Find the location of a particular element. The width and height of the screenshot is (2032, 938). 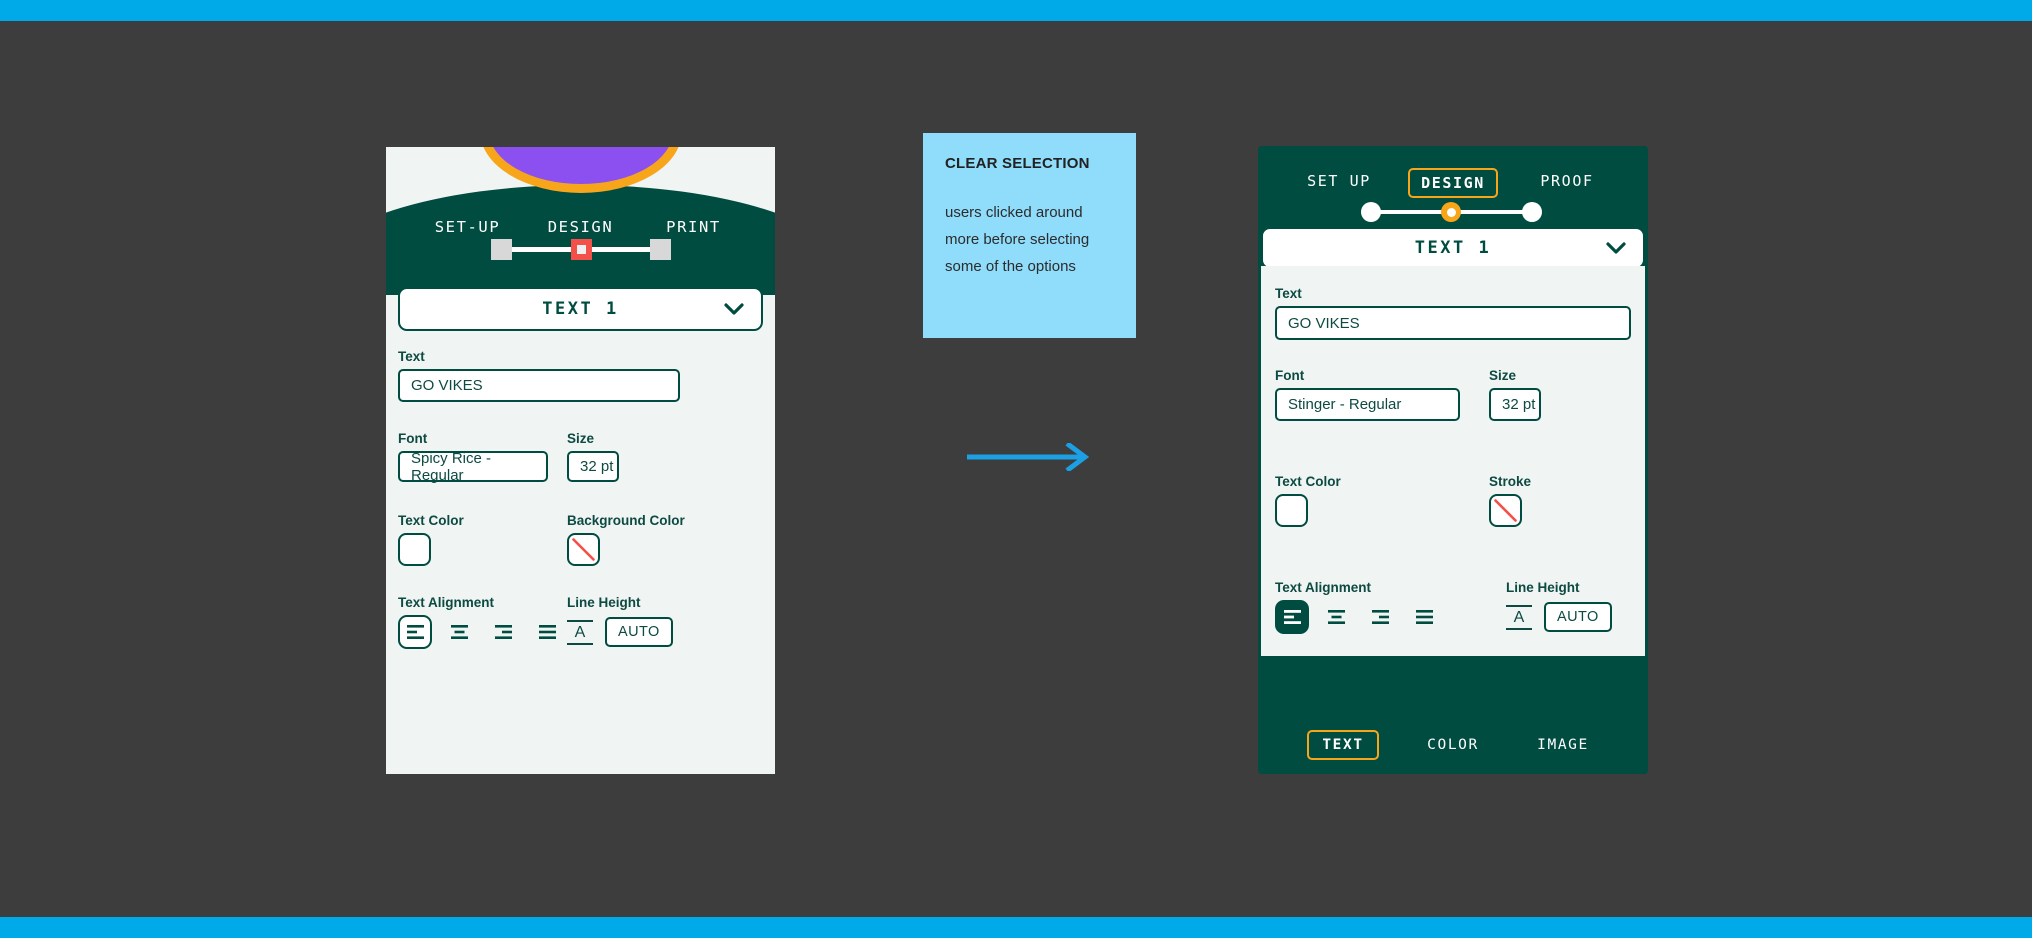

after-progress-track is located at coordinates (1451, 212).